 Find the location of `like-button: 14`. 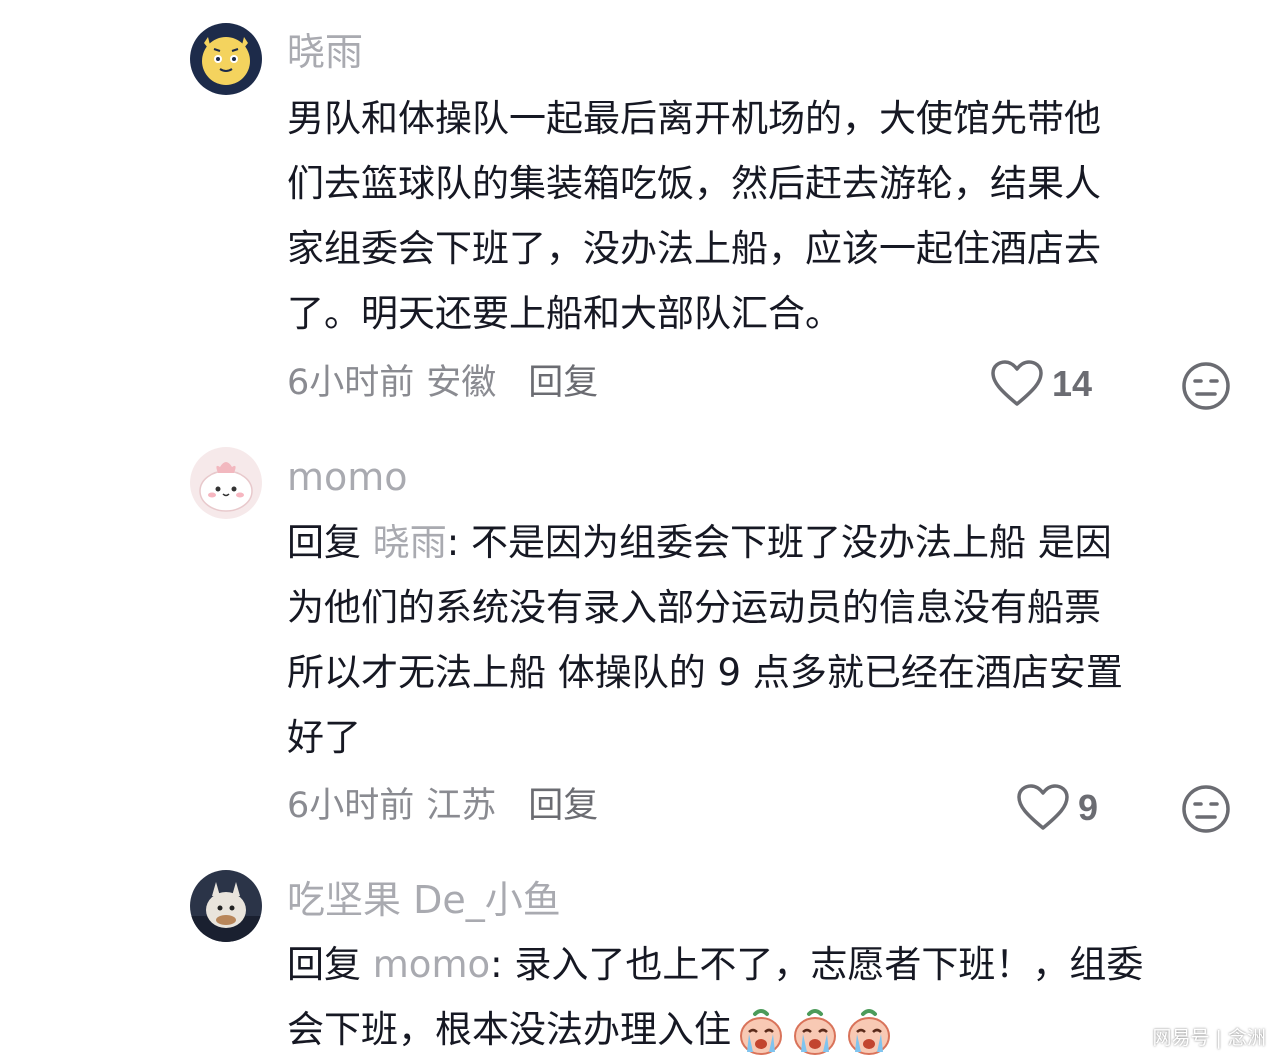

like-button: 14 is located at coordinates (1041, 384).